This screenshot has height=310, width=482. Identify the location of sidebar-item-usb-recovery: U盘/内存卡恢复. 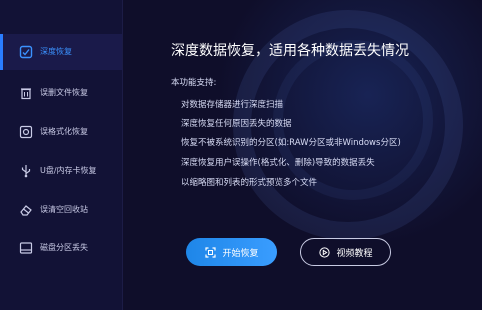
(61, 171).